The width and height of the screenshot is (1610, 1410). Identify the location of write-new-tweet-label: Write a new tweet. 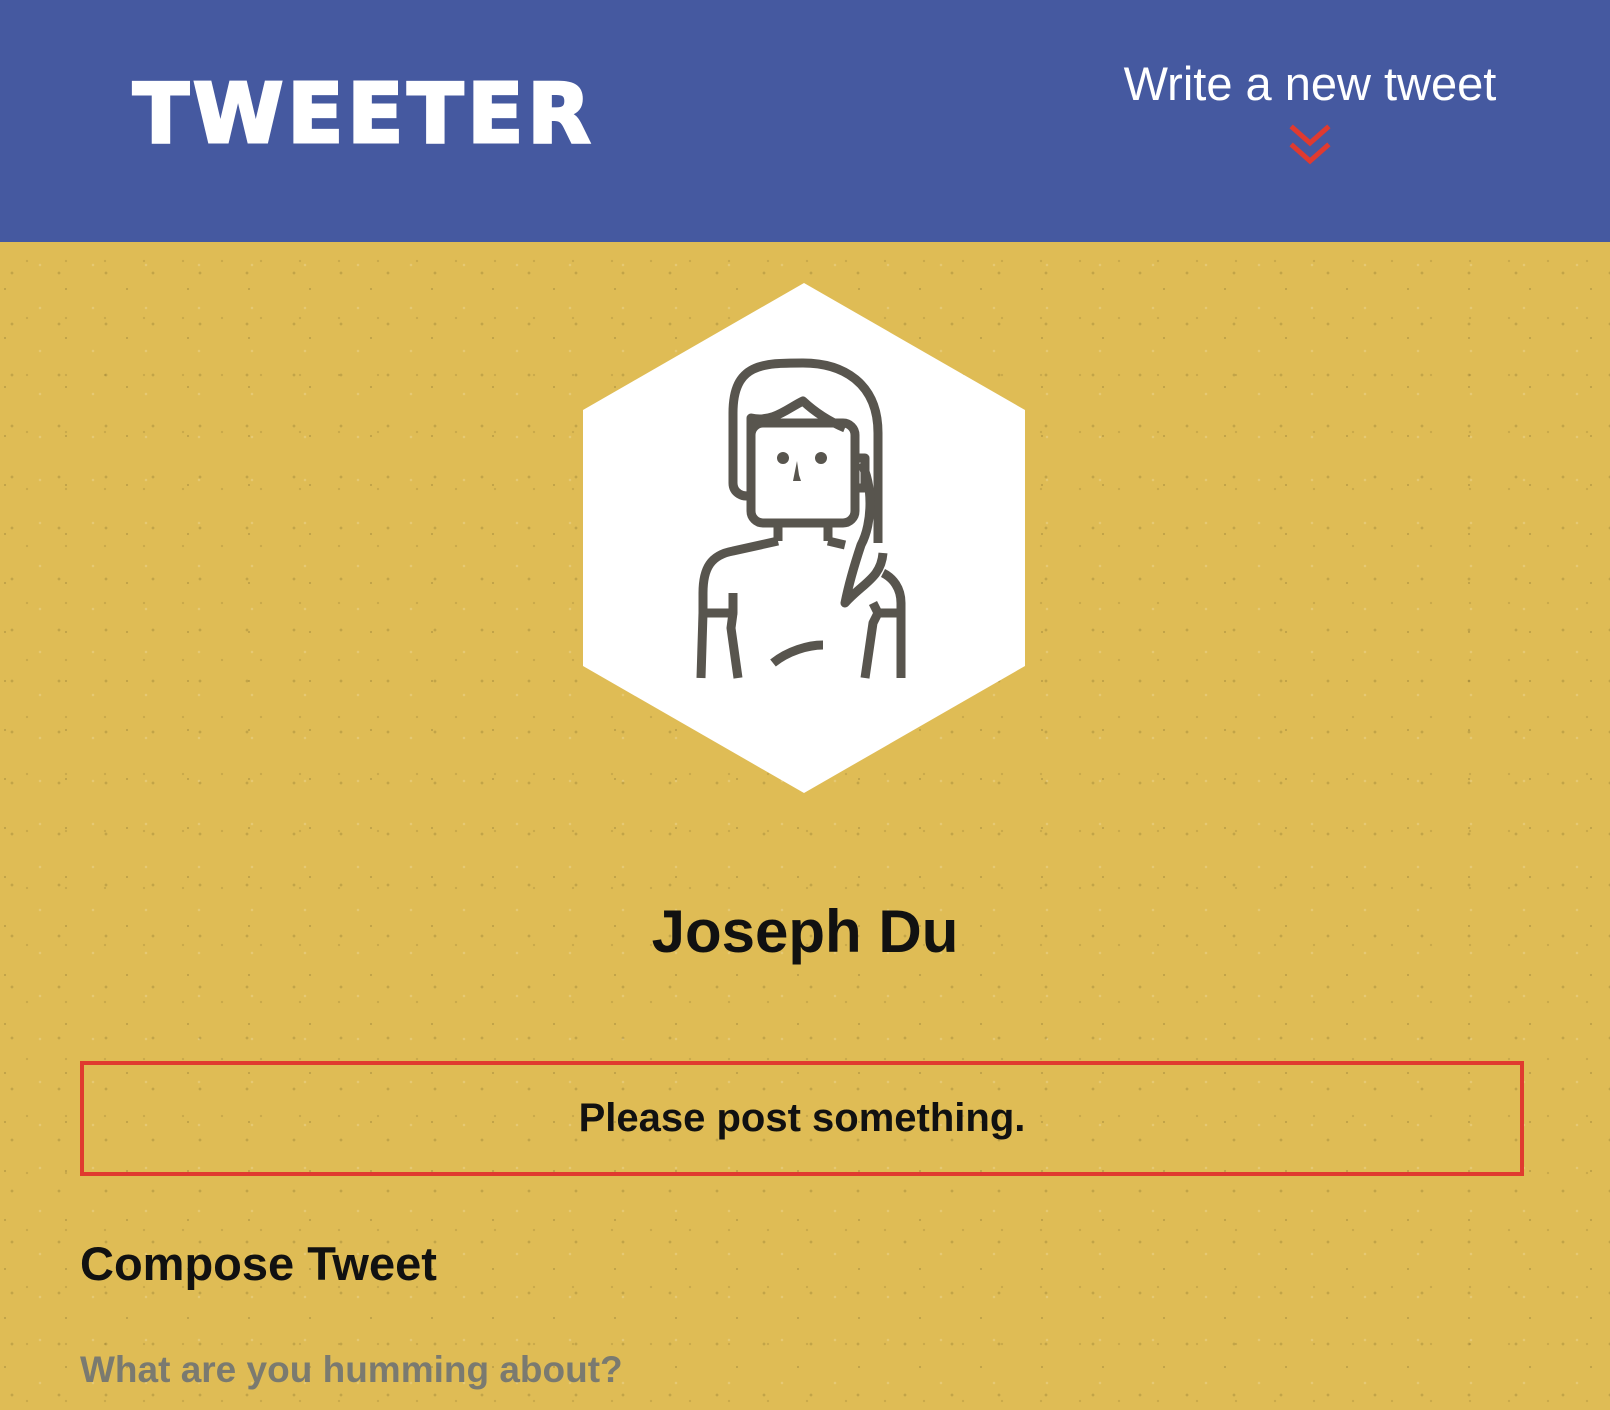
(1310, 84).